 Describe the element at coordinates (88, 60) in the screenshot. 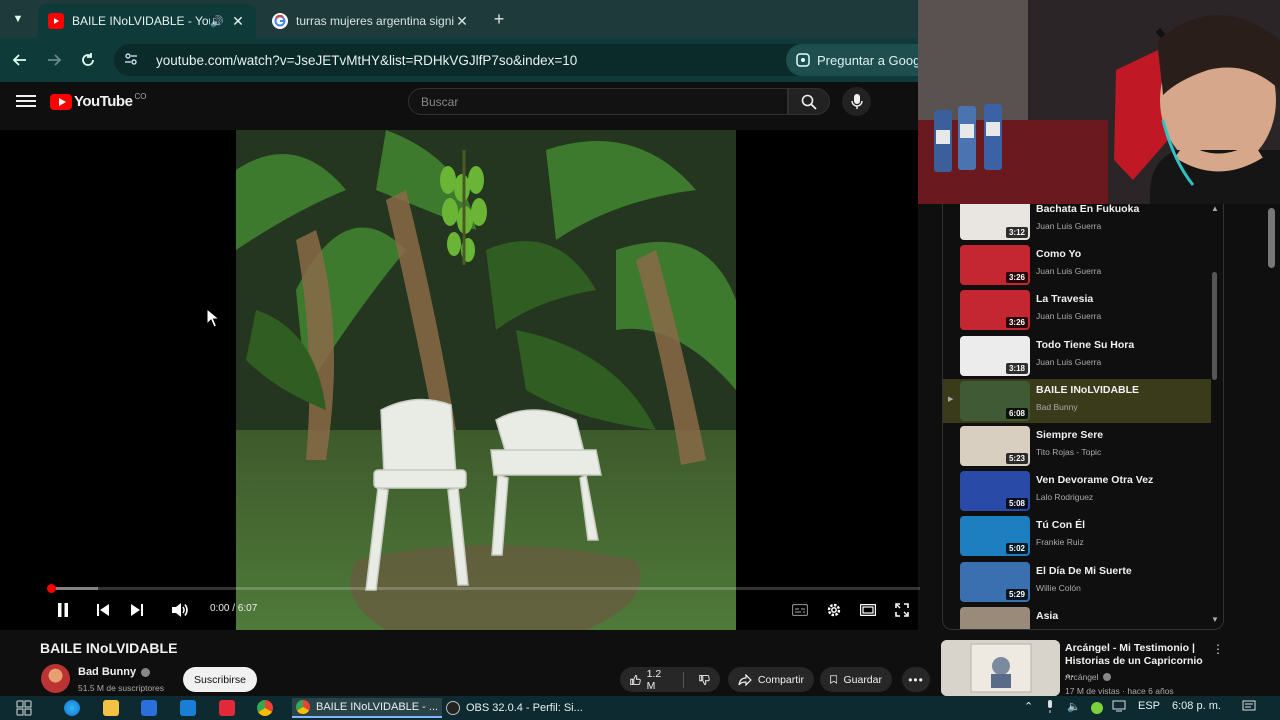

I see `reload-icon` at that location.